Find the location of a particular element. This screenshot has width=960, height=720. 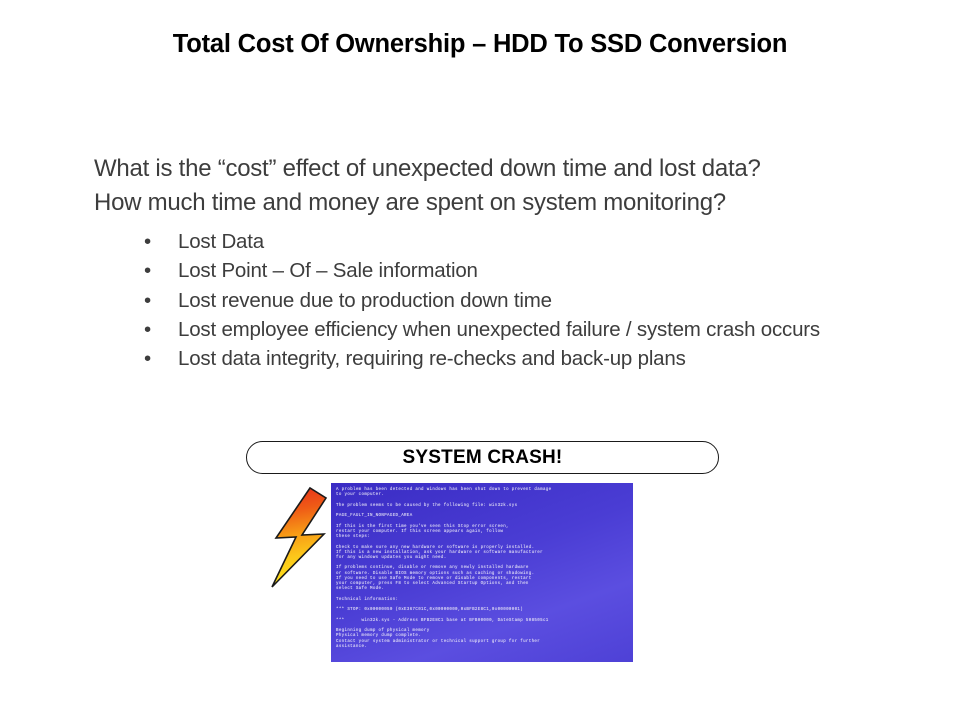

lightning-bolt-icon is located at coordinates (299, 537).